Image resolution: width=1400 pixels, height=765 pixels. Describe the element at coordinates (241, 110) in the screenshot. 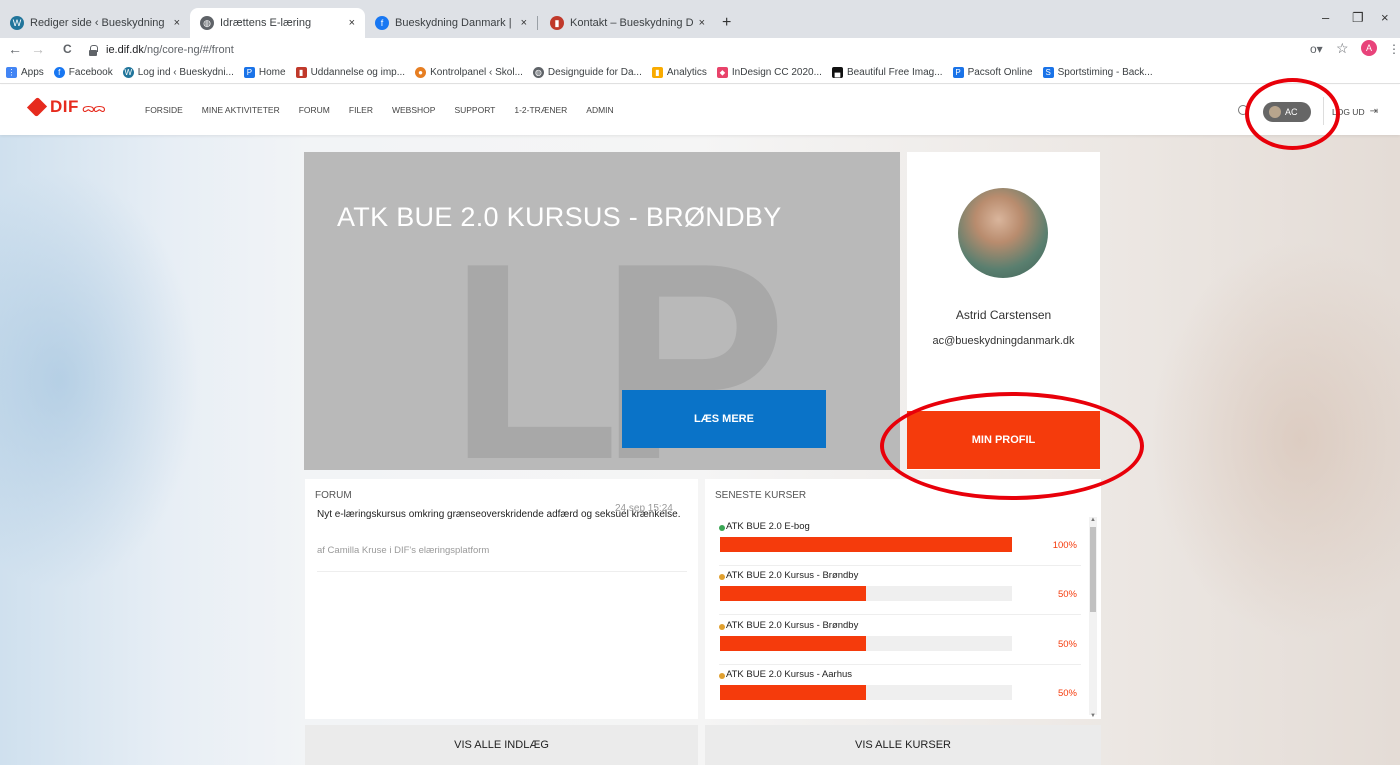

I see `nav-mine-aktiviteter: MINE AKTIVITETER` at that location.